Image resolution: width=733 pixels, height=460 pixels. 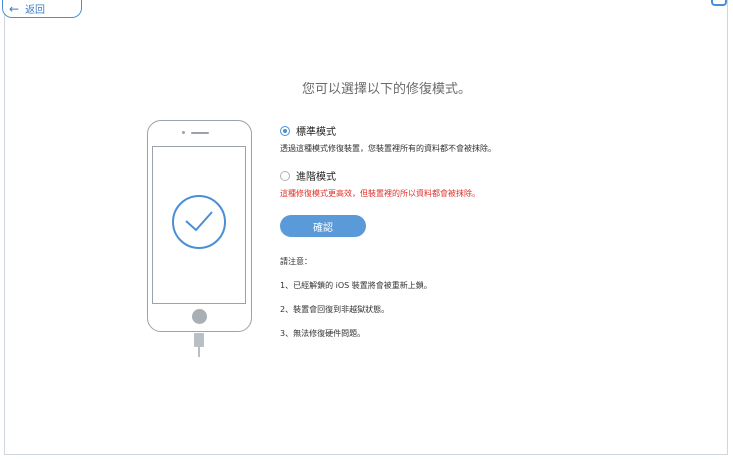 I want to click on phone-home-button, so click(x=199, y=316).